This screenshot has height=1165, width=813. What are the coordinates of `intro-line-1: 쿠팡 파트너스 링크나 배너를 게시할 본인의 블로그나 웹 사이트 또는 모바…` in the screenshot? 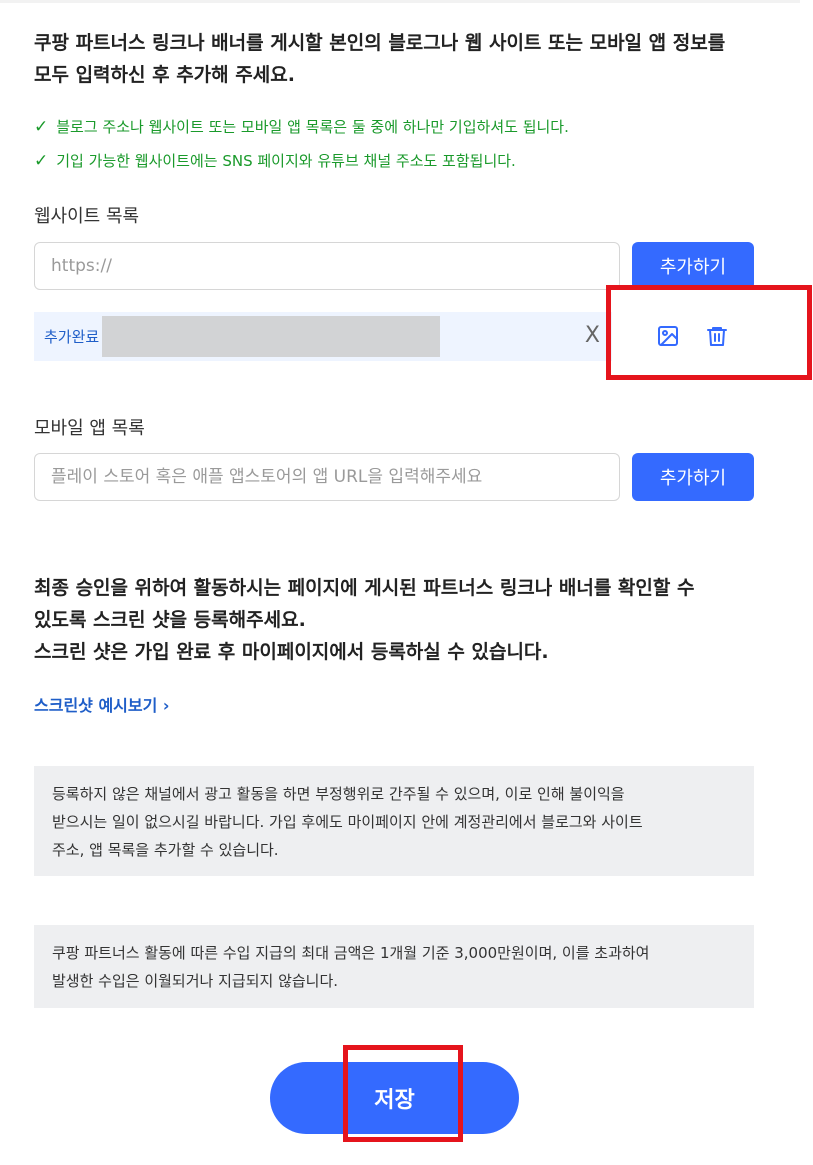 It's located at (380, 43).